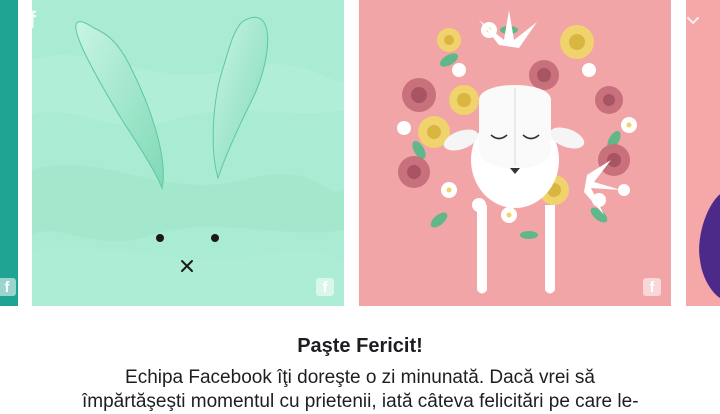  I want to click on caption-title: Paşte Fericit!, so click(360, 346).